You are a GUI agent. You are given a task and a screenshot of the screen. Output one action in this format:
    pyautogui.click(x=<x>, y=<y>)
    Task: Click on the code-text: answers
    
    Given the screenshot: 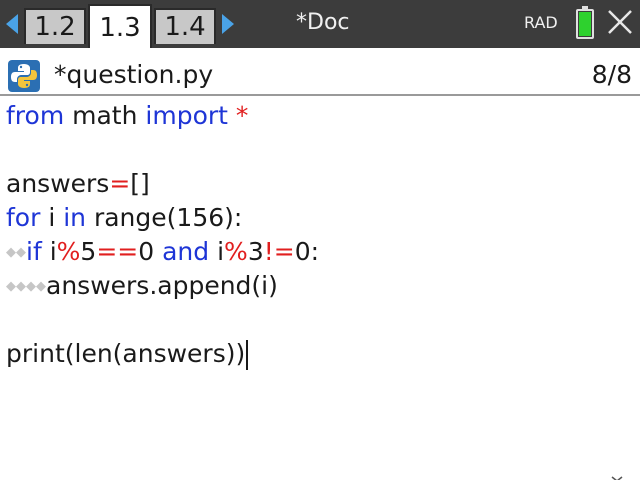 What is the action you would take?
    pyautogui.click(x=58, y=183)
    